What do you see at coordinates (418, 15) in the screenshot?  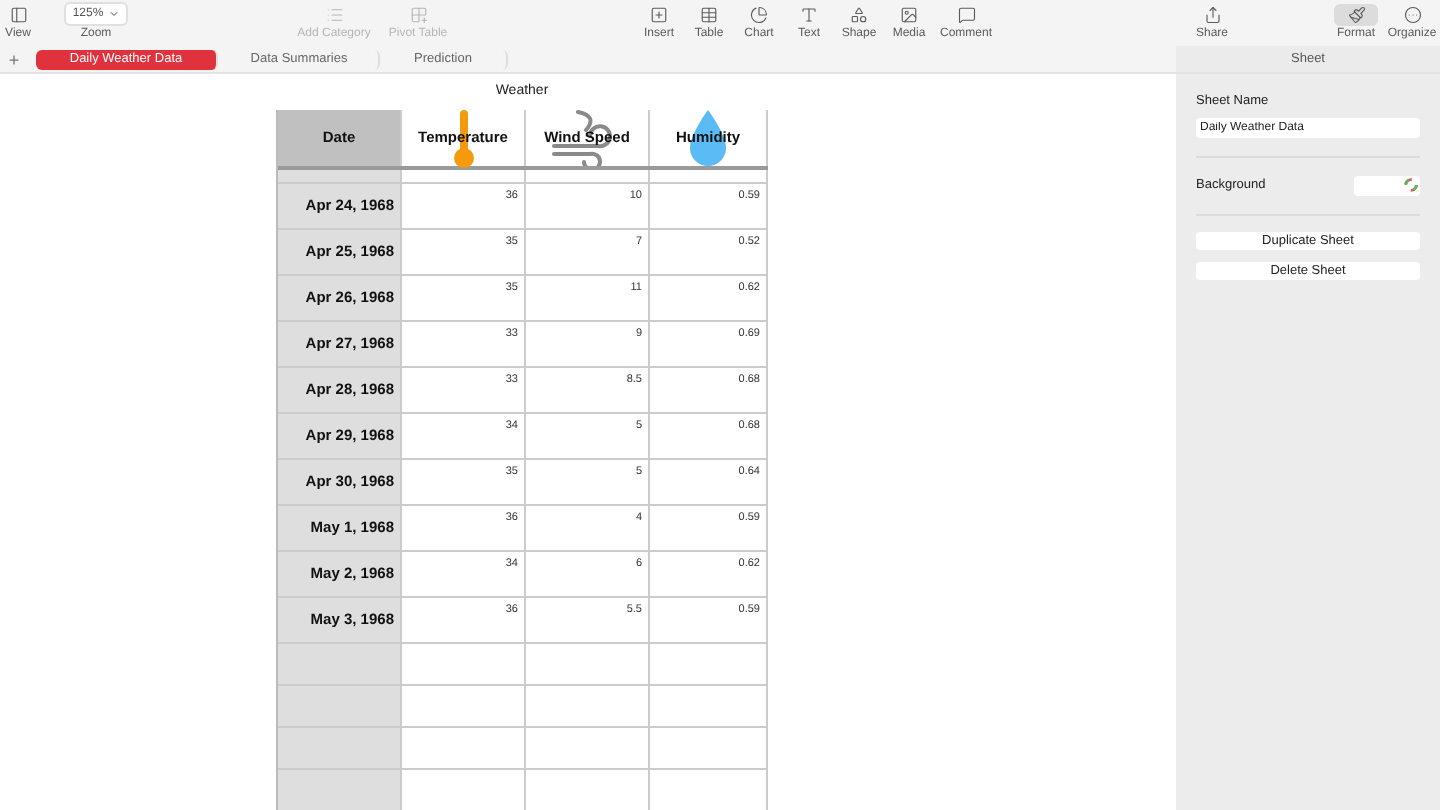 I see `grid-icon` at bounding box center [418, 15].